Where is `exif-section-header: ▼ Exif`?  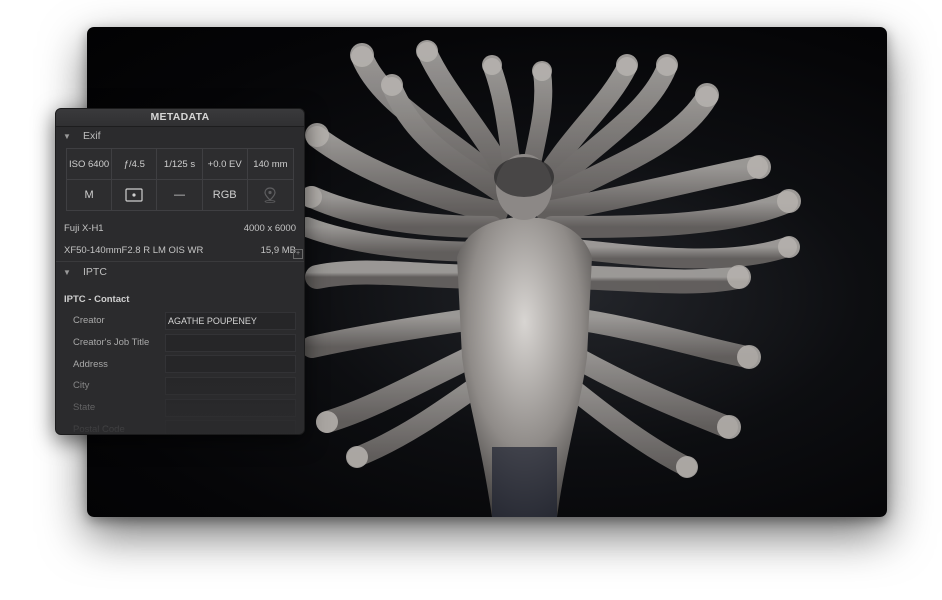
exif-section-header: ▼ Exif is located at coordinates (180, 136).